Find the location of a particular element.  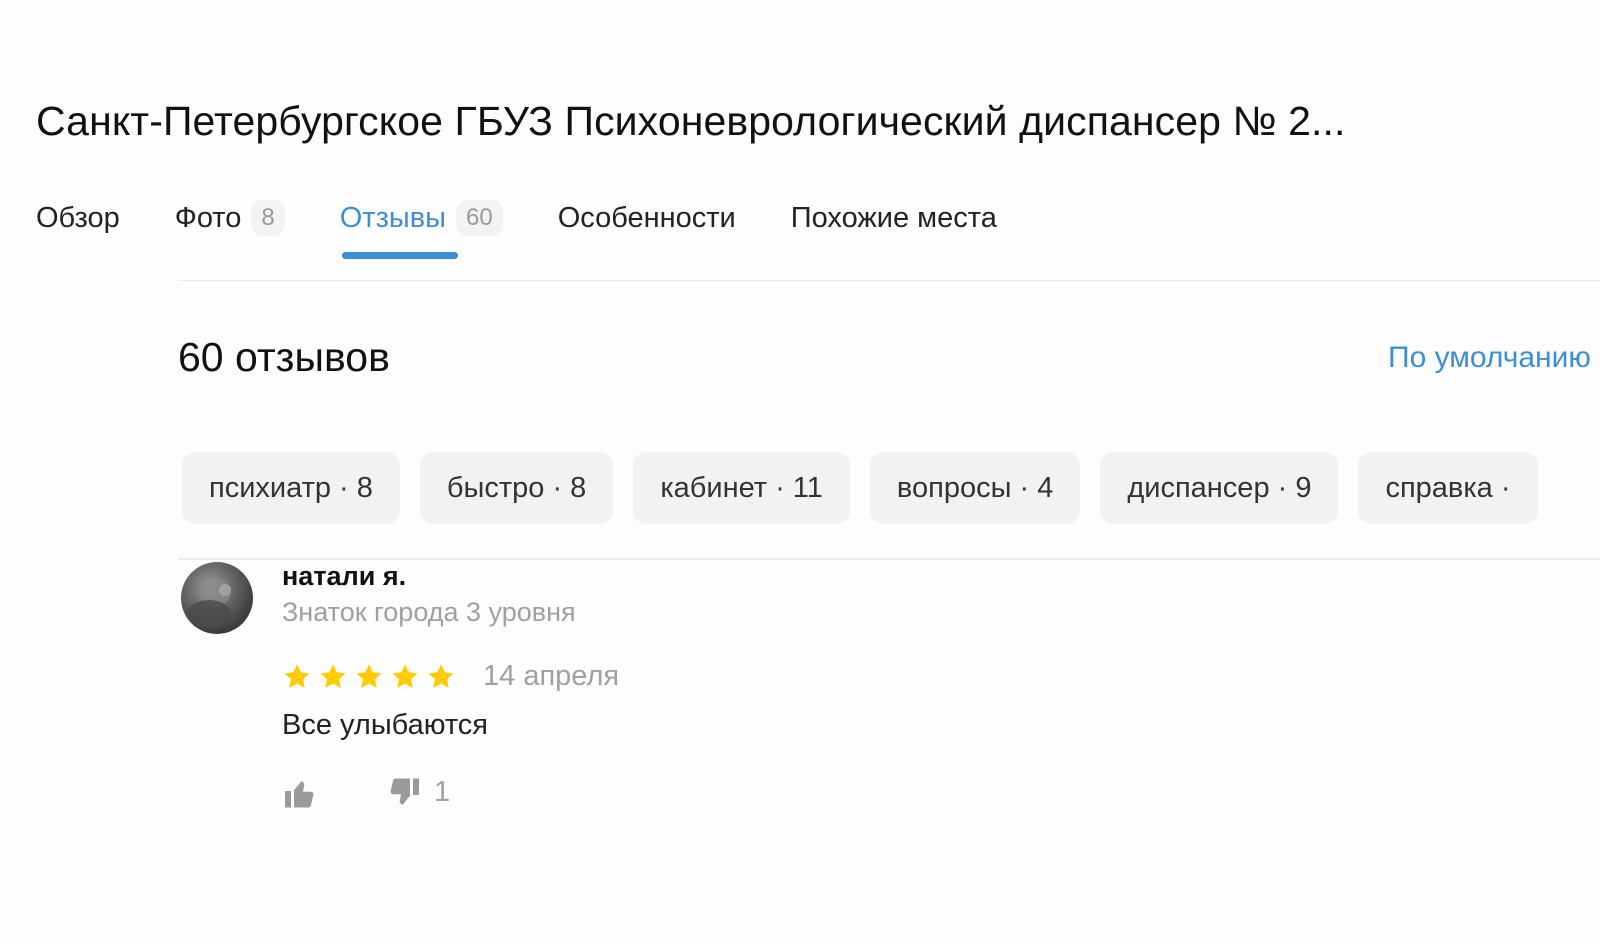

tab-features: Особенности is located at coordinates (647, 218).